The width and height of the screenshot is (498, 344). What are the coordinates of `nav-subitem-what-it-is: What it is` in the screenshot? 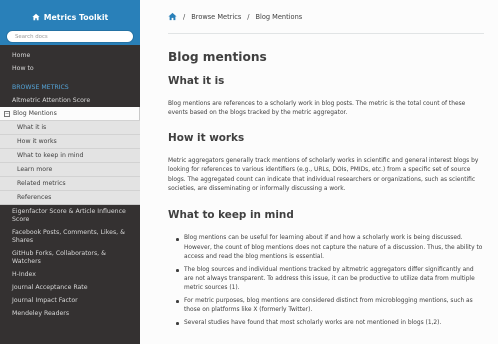 It's located at (70, 127).